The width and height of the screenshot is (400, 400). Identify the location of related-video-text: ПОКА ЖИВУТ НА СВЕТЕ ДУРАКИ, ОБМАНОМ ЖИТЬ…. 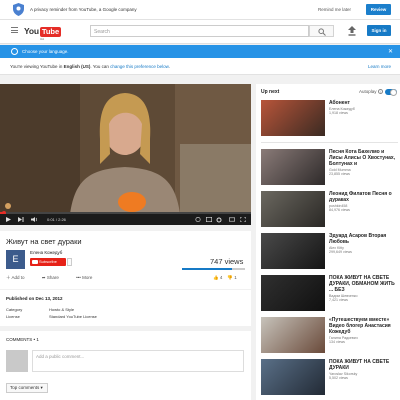
(363, 288).